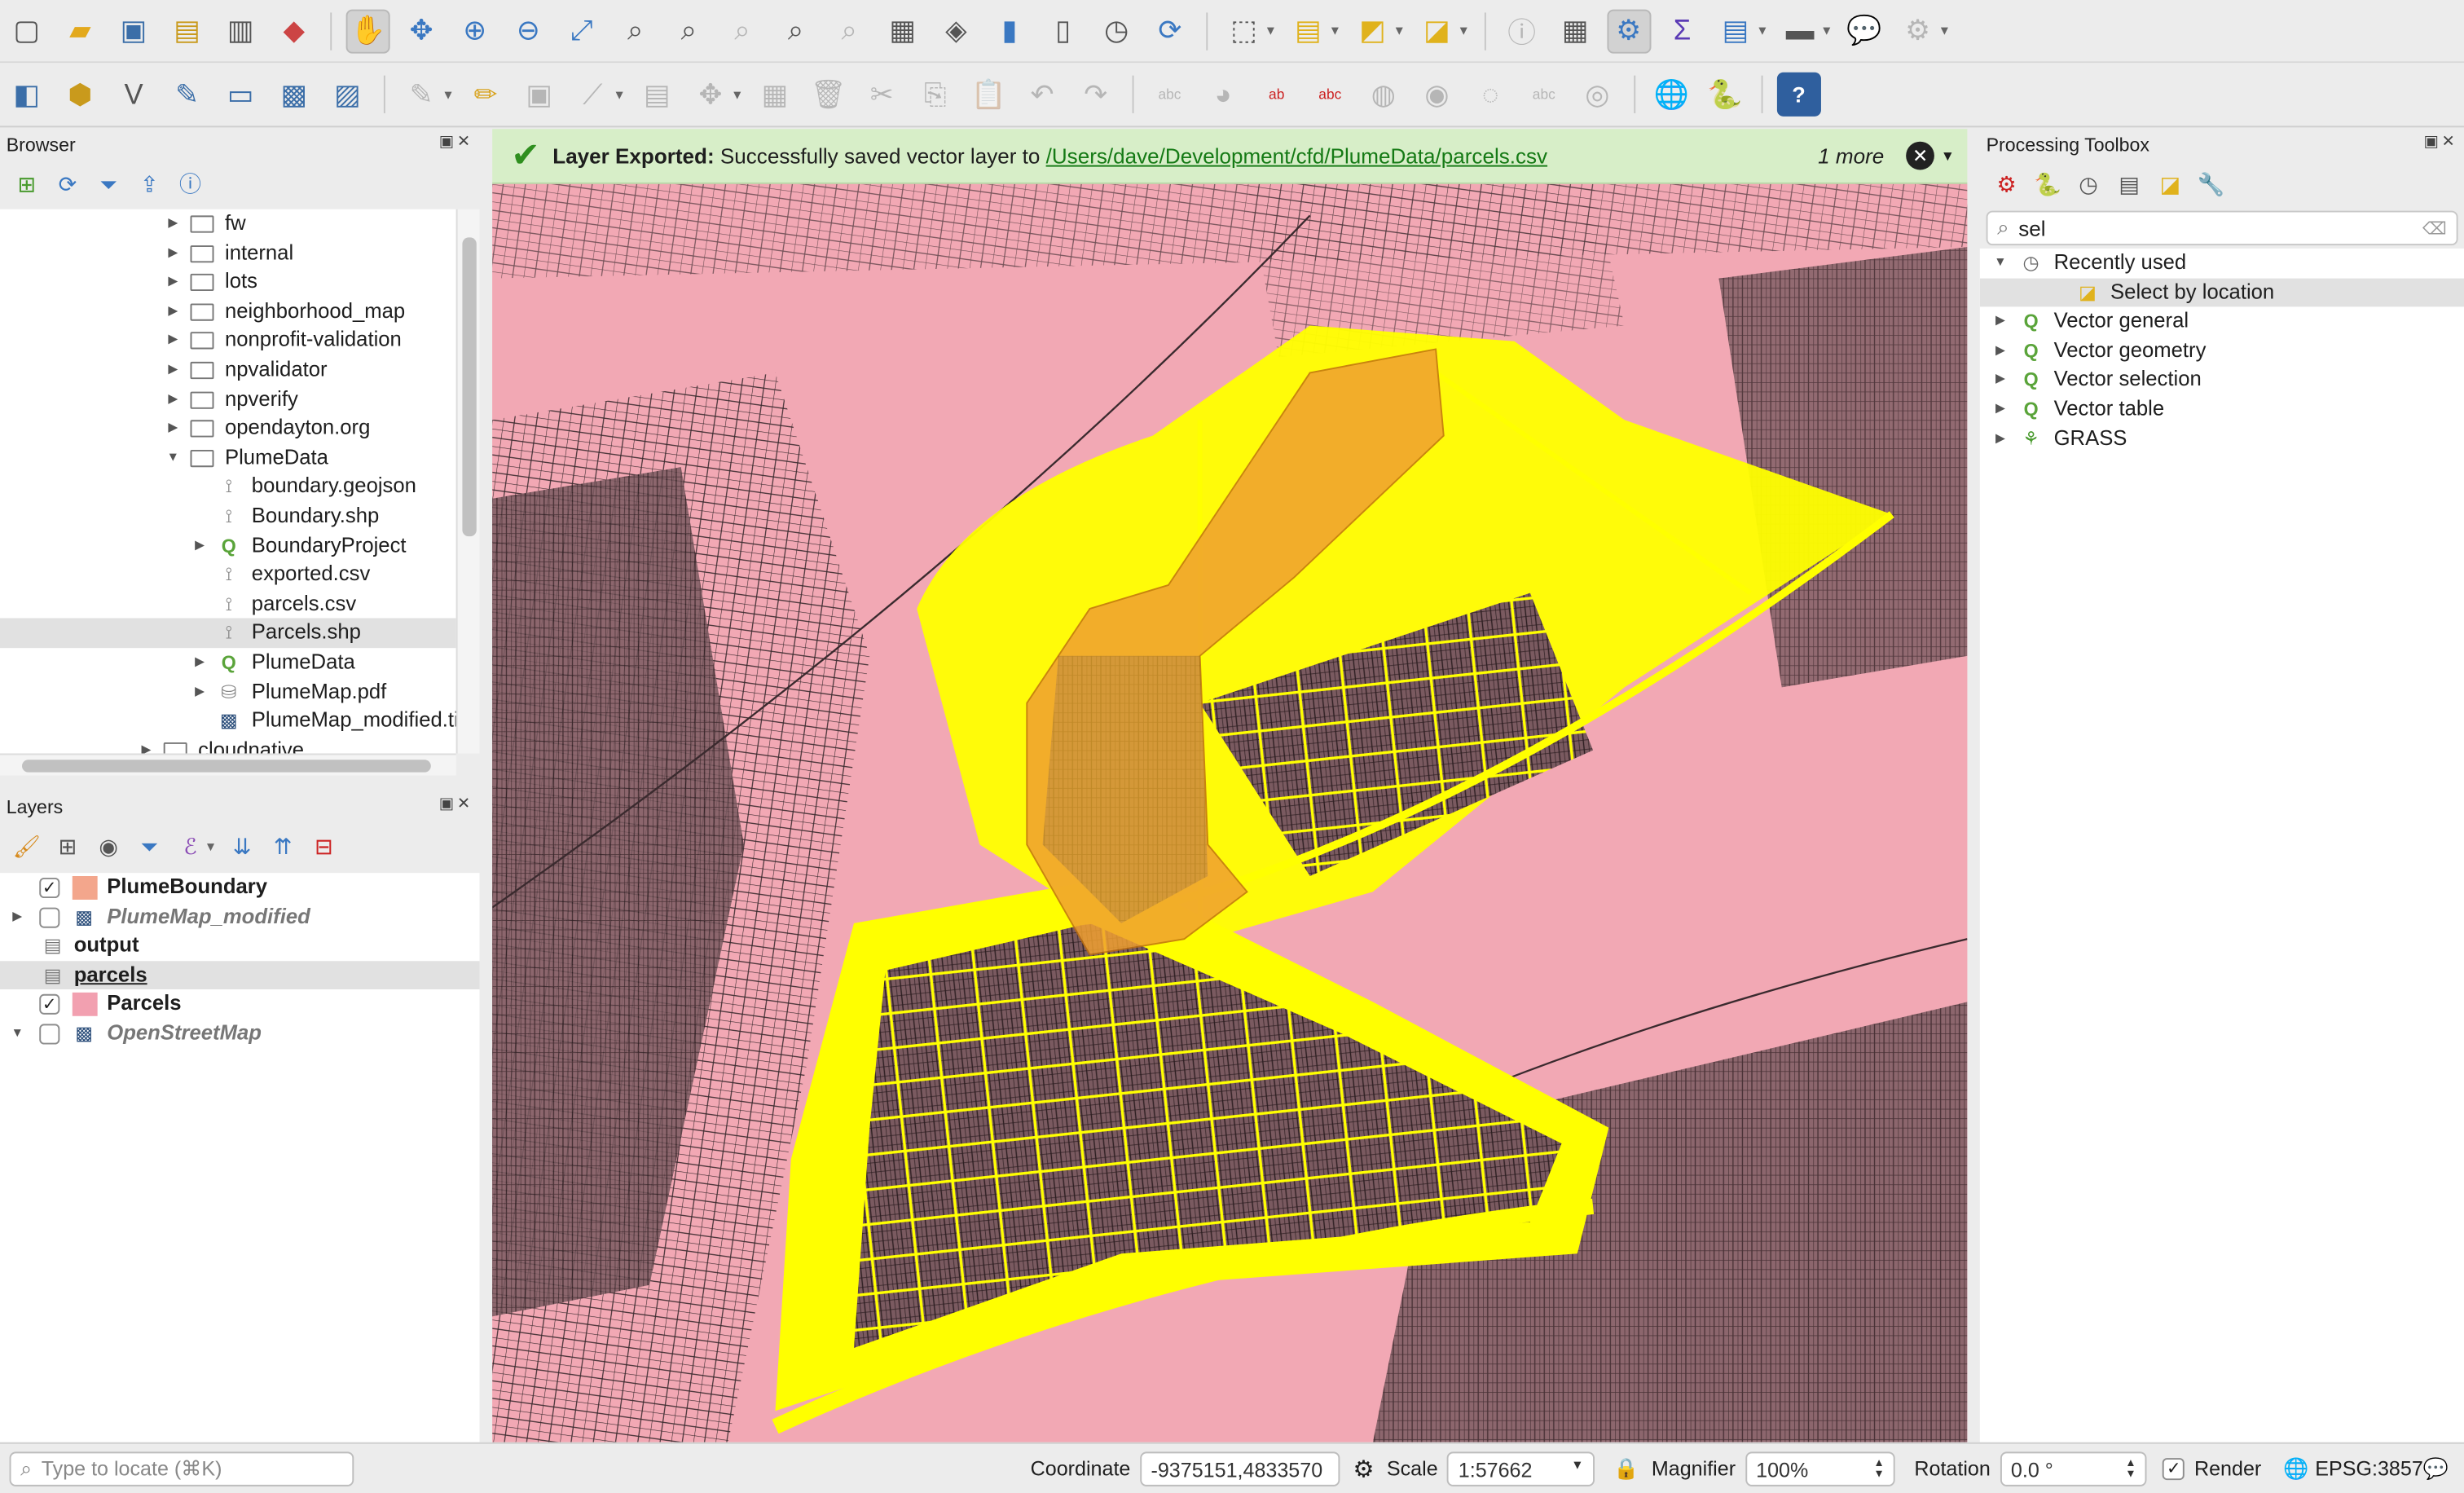  What do you see at coordinates (1736, 31) in the screenshot?
I see `open-attribute-table-icon: ▤` at bounding box center [1736, 31].